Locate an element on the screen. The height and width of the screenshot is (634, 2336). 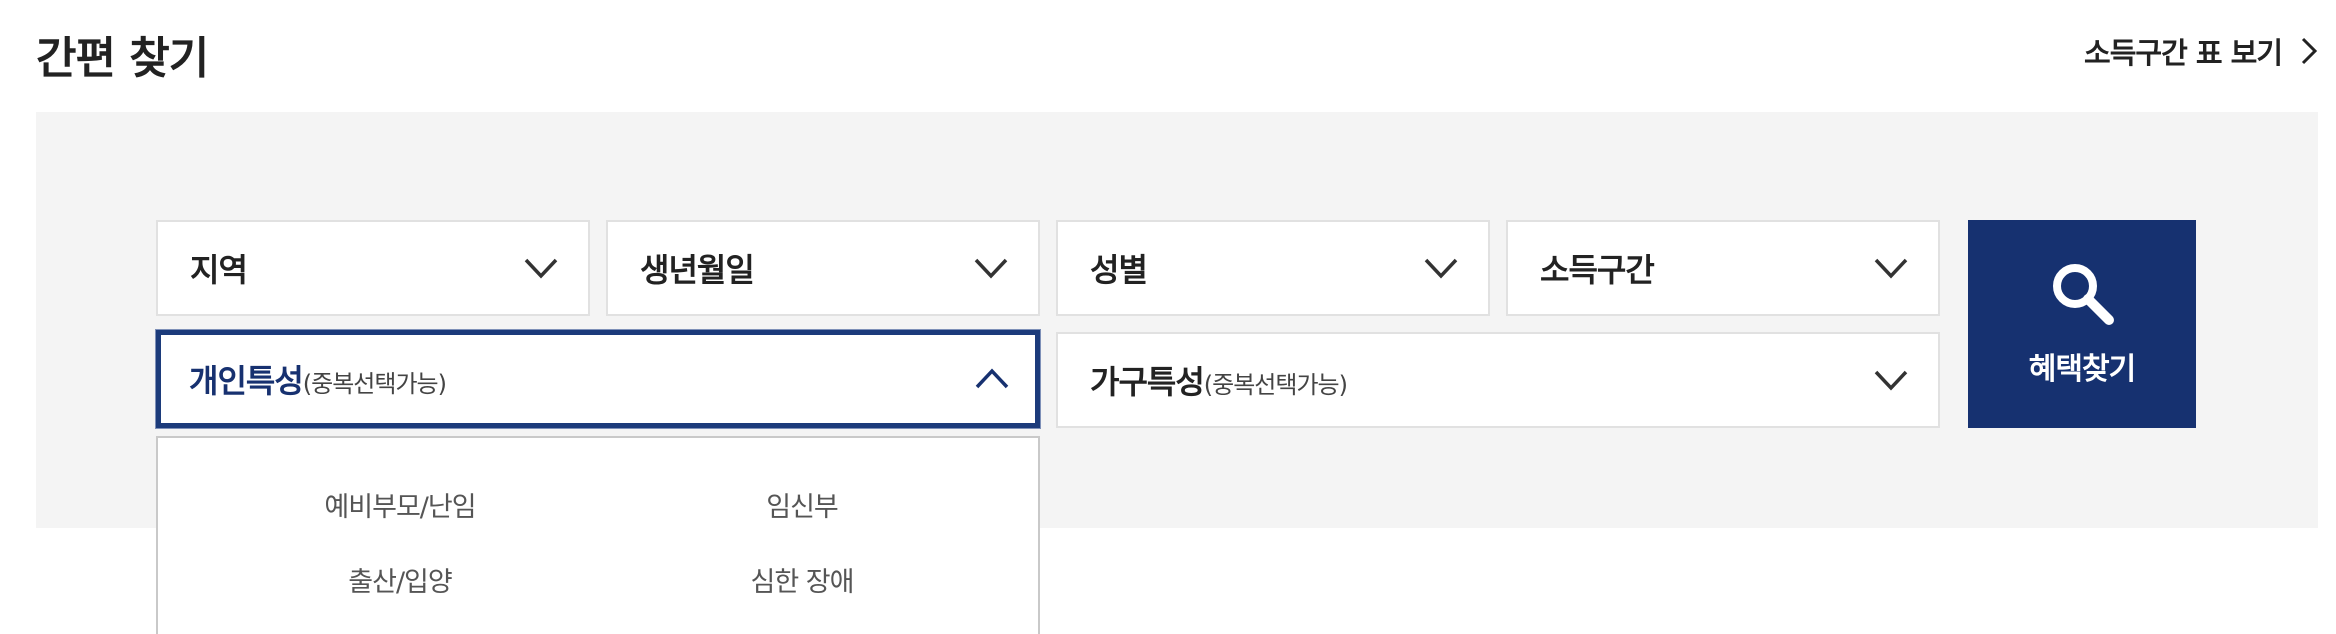
personal-traits-select: 개인특성(중복선택가능) is located at coordinates (598, 379).